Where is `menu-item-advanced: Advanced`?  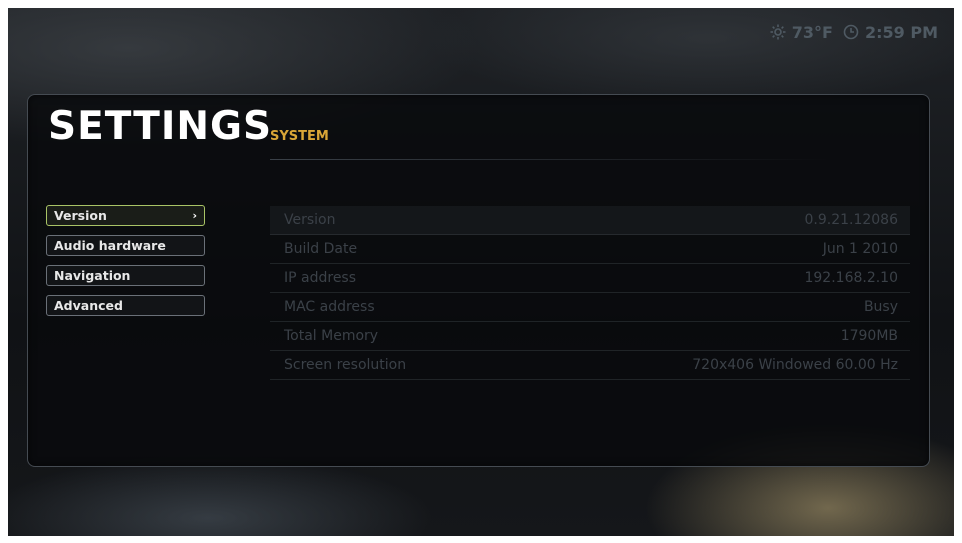 menu-item-advanced: Advanced is located at coordinates (125, 305).